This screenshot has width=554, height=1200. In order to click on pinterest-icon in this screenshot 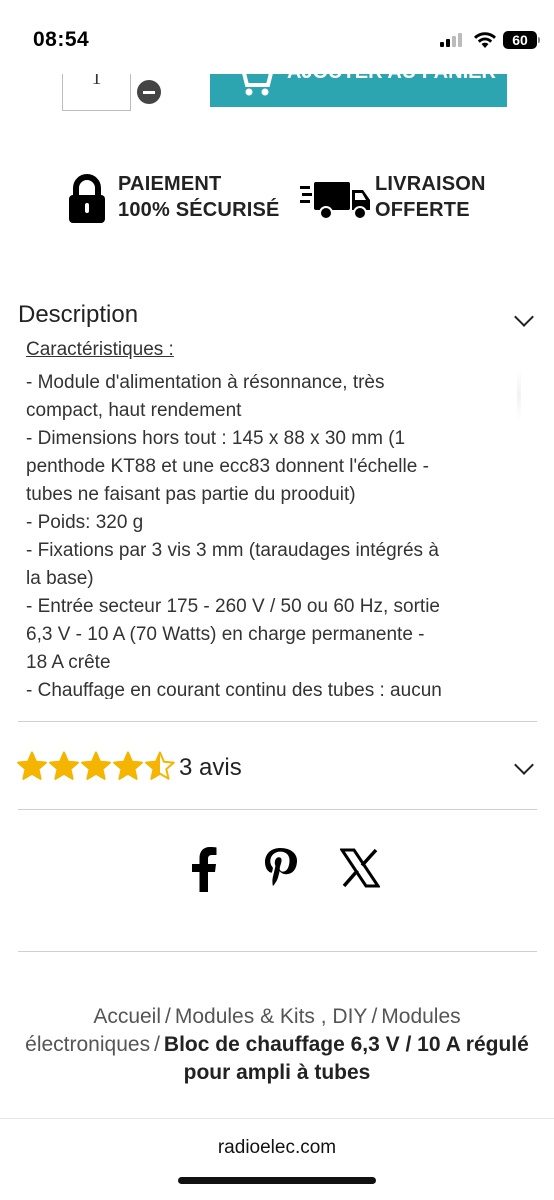, I will do `click(281, 869)`.